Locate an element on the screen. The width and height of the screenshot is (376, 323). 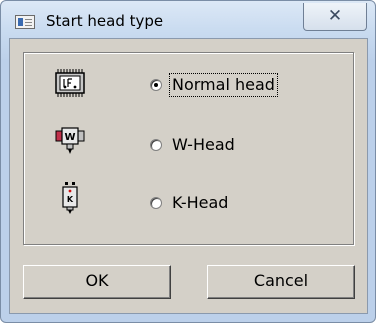
option-row-normal-head: Normal head is located at coordinates (188, 85).